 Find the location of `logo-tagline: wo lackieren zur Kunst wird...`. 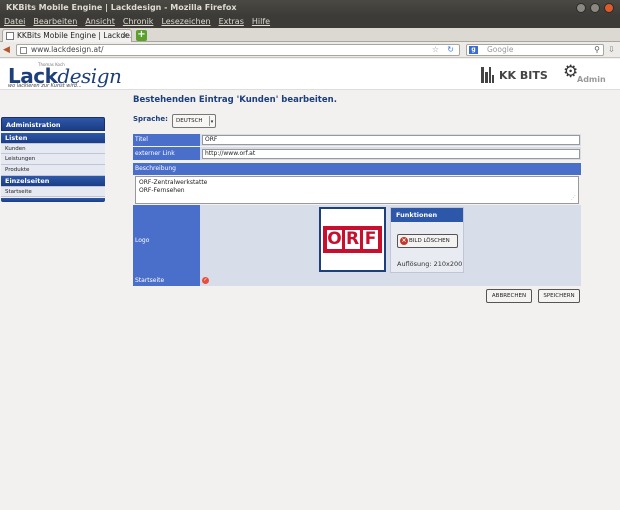

logo-tagline: wo lackieren zur Kunst wird... is located at coordinates (45, 86).